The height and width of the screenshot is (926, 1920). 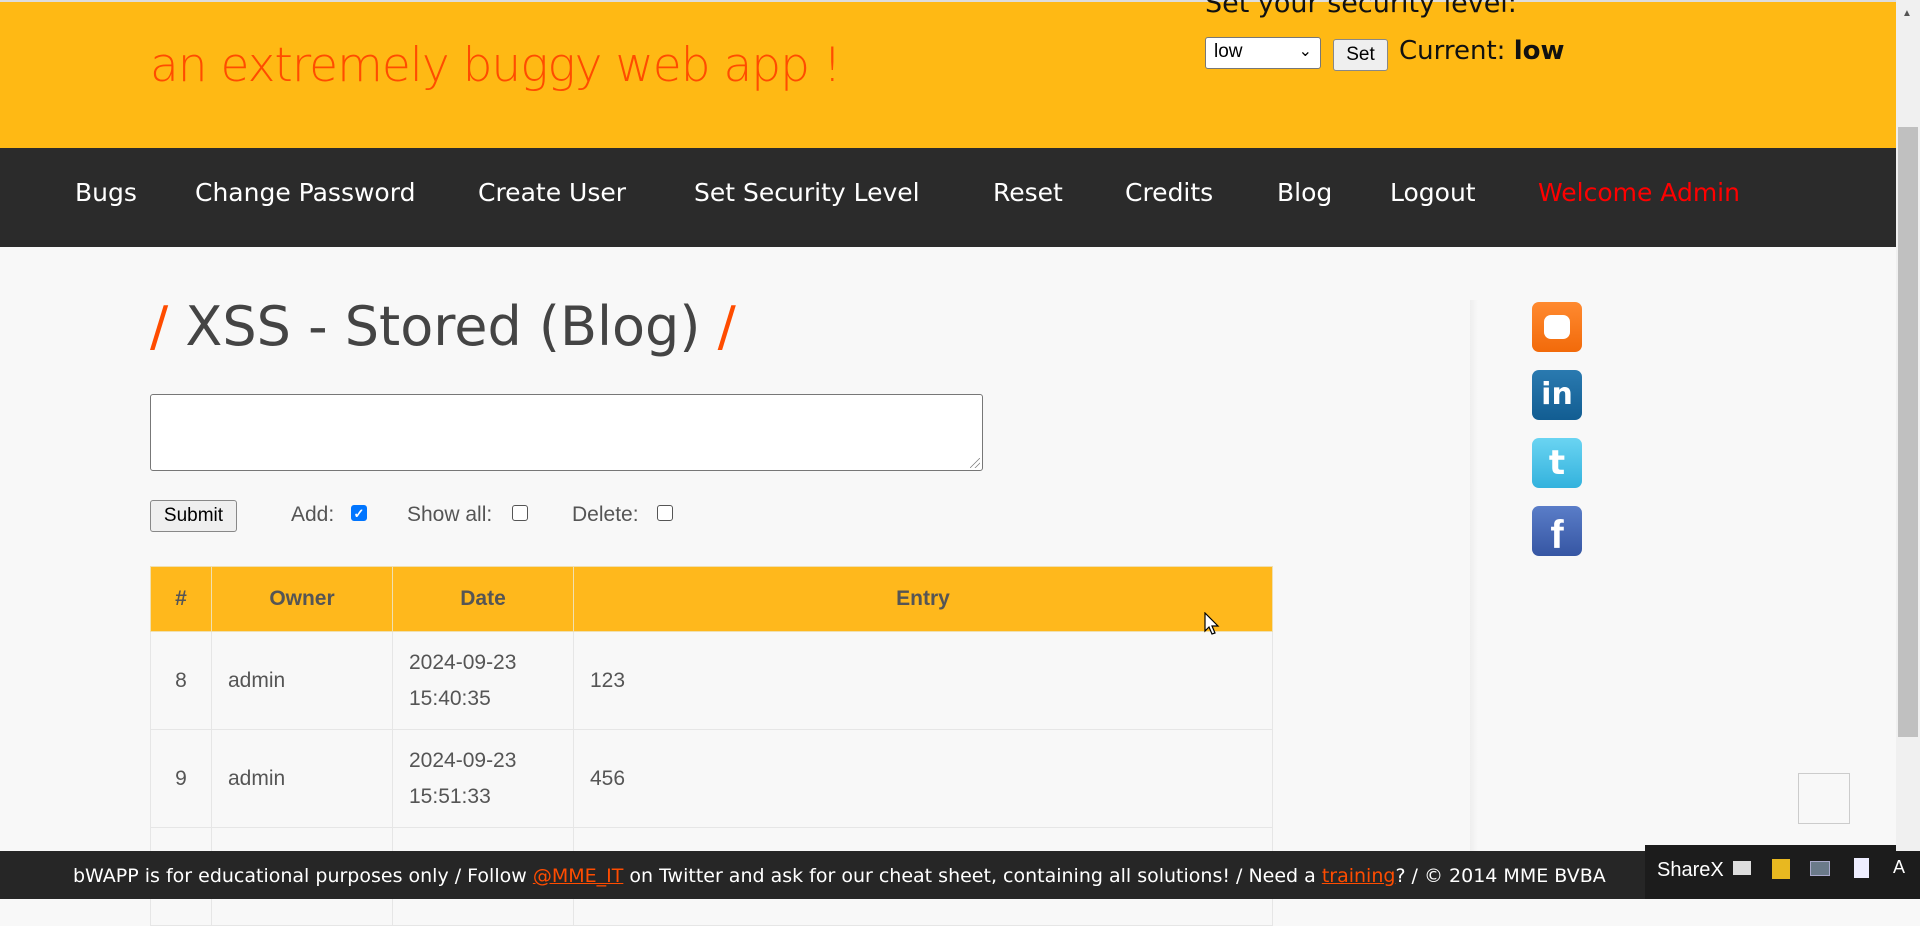 What do you see at coordinates (923, 778) in the screenshot?
I see `cell-entry: 456` at bounding box center [923, 778].